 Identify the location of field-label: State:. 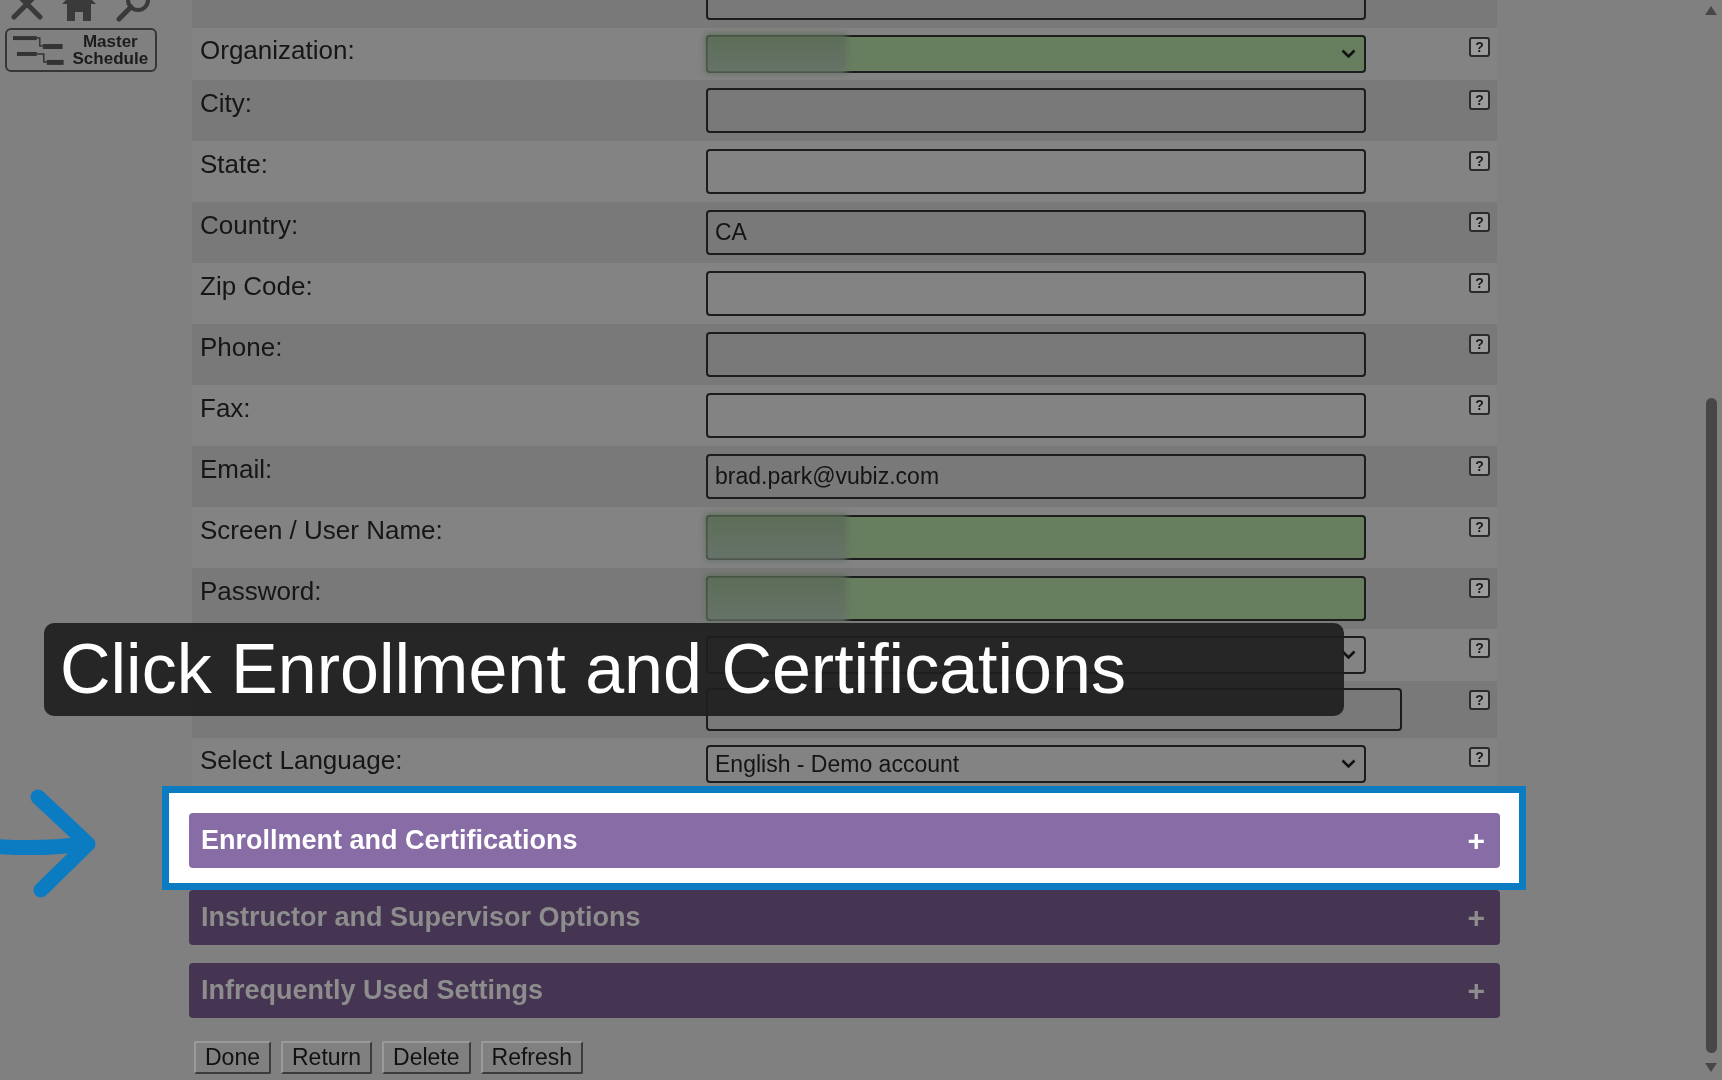
(234, 164).